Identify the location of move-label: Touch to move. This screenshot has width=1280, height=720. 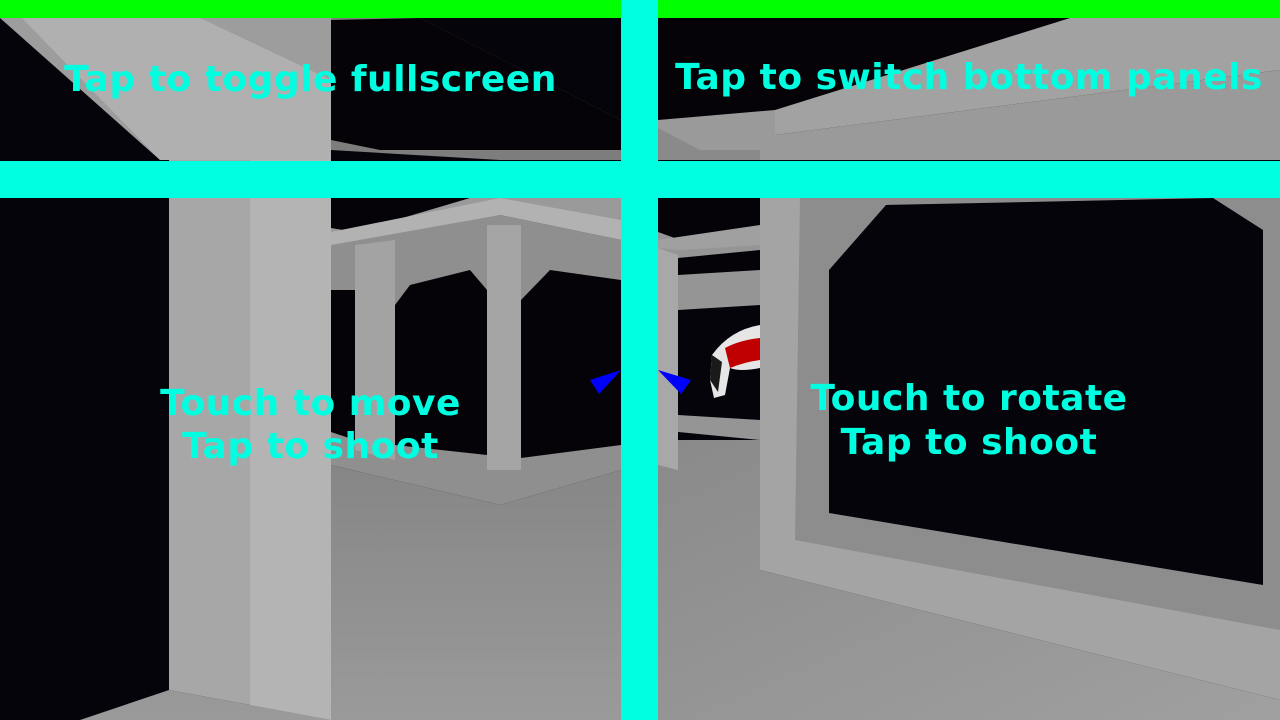
(310, 403).